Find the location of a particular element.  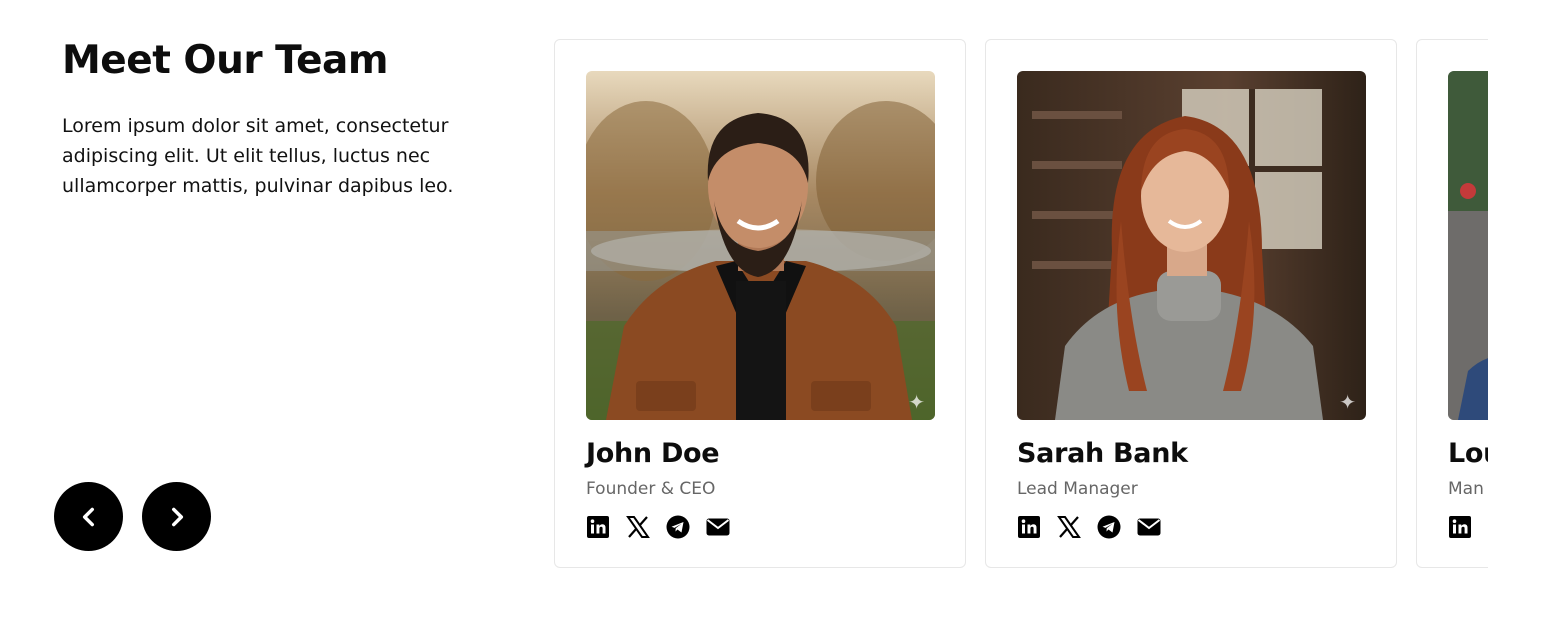

prev-button is located at coordinates (88, 516).